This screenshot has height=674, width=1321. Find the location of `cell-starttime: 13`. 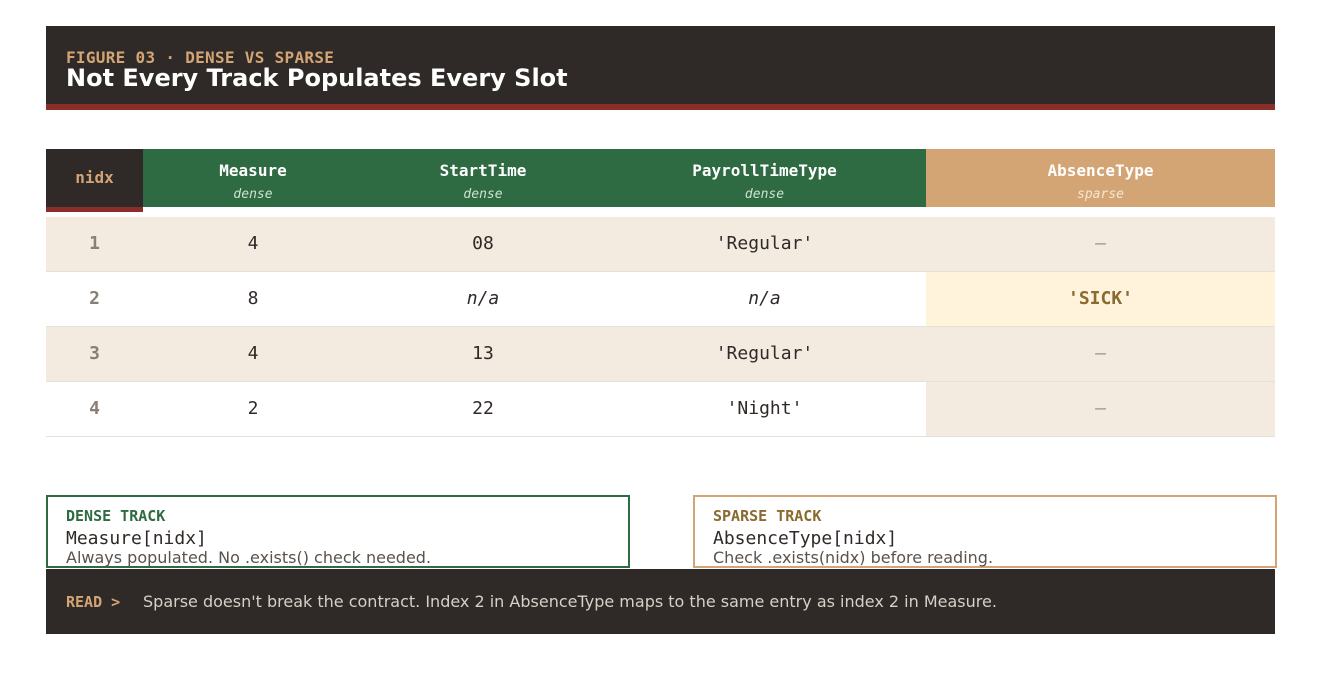

cell-starttime: 13 is located at coordinates (483, 353).